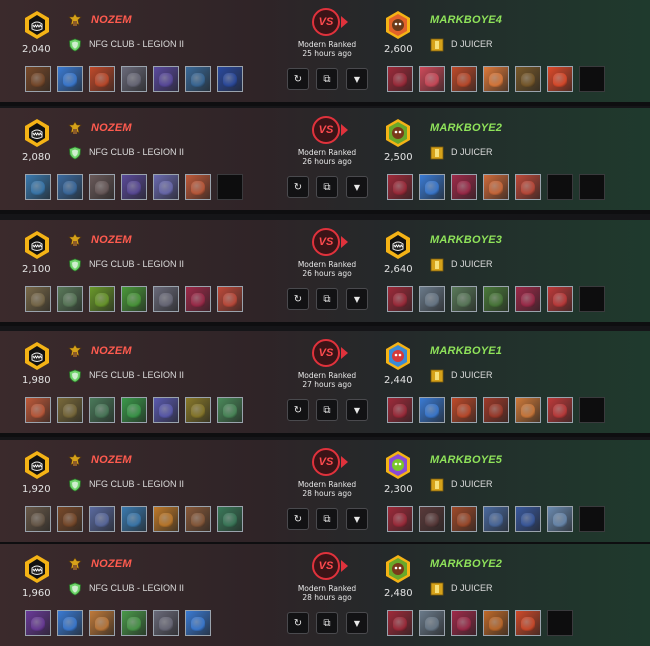 The image size is (650, 646). Describe the element at coordinates (466, 128) in the screenshot. I see `opponent-name: MARKBOYE2` at that location.